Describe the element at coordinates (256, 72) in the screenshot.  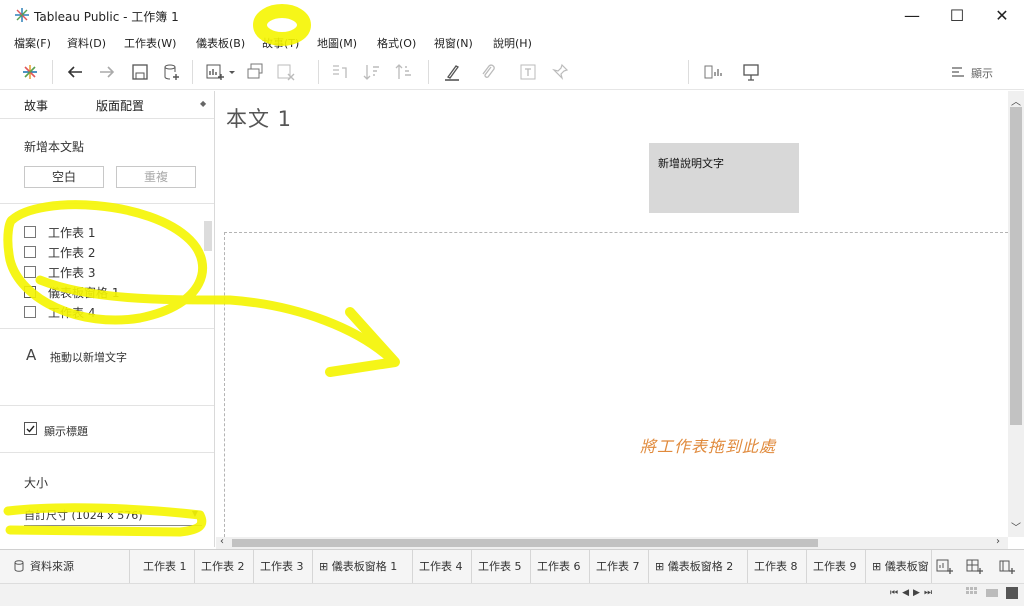
I see `duplicate-sheet-icon` at that location.